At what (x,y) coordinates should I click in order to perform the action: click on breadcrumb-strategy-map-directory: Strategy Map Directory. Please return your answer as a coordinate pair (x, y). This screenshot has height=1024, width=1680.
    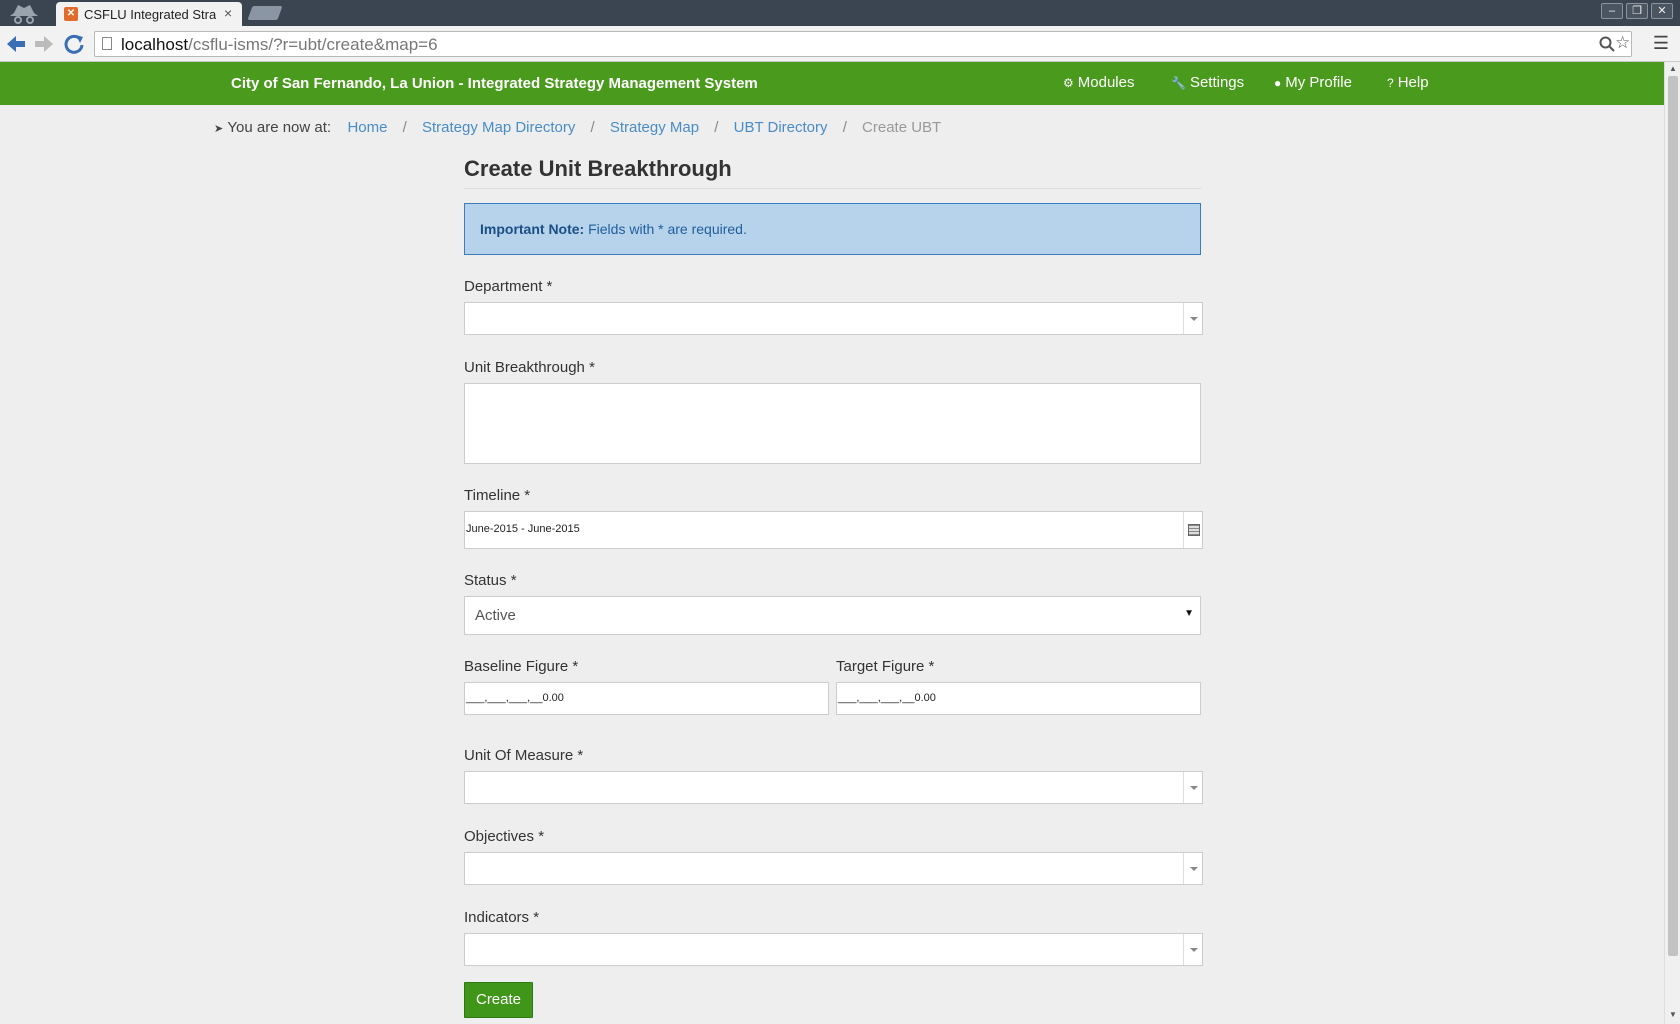
    Looking at the image, I should click on (498, 127).